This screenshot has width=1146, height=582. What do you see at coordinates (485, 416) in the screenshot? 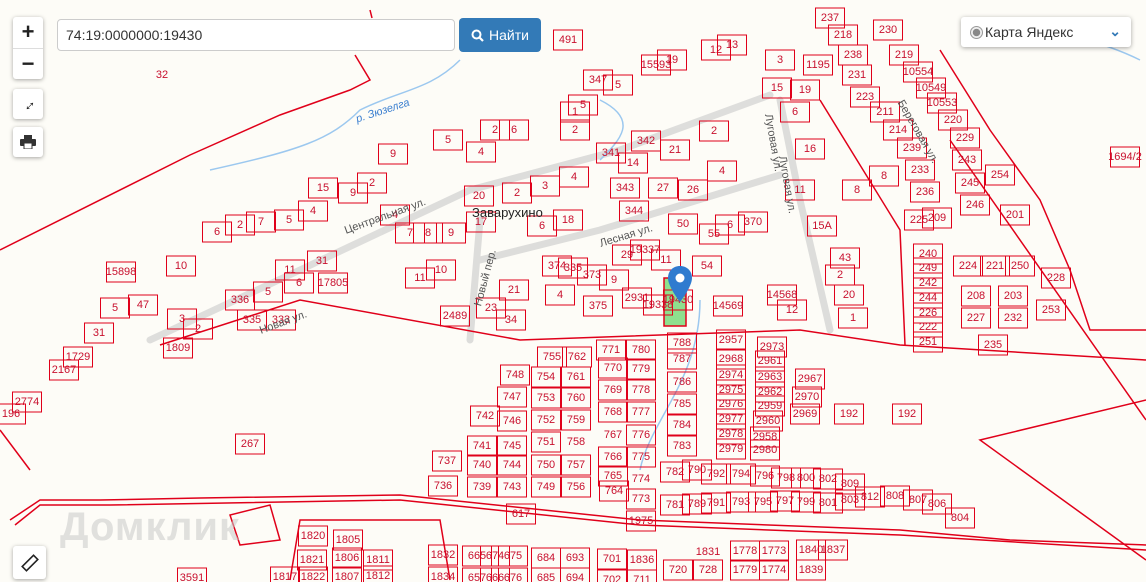
I see `parcel-number: 742` at bounding box center [485, 416].